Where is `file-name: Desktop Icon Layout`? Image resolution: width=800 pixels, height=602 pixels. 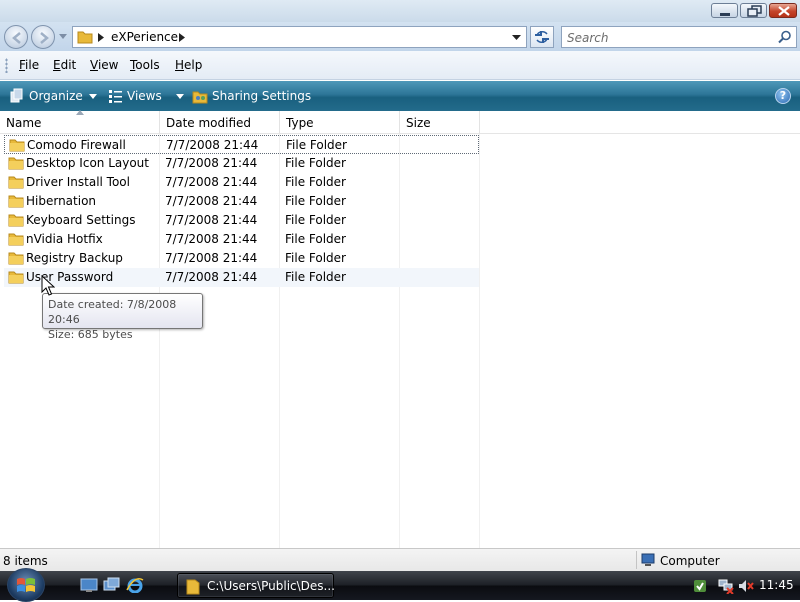 file-name: Desktop Icon Layout is located at coordinates (87, 163).